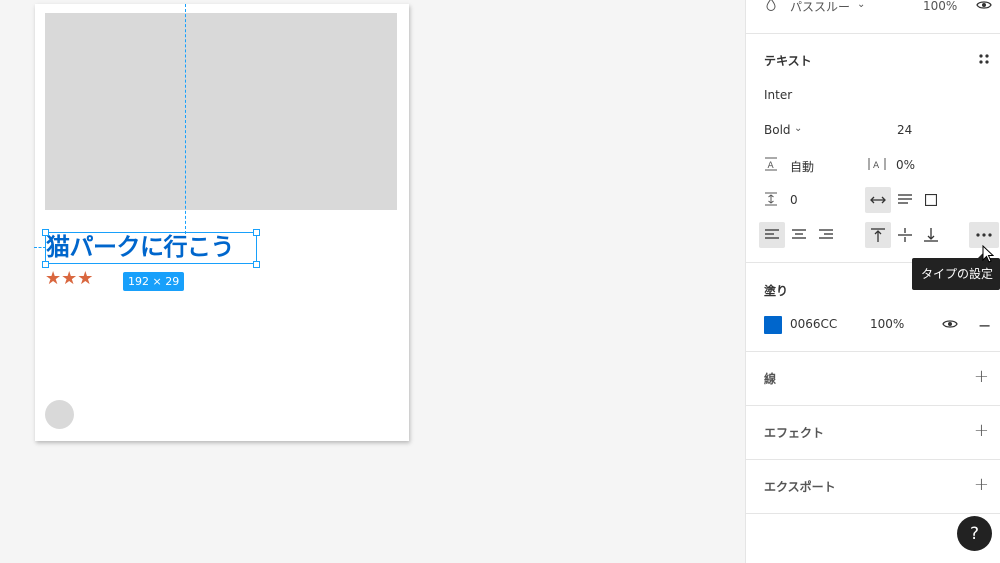 This screenshot has height=563, width=1000. Describe the element at coordinates (772, 235) in the screenshot. I see `align-left-button` at that location.